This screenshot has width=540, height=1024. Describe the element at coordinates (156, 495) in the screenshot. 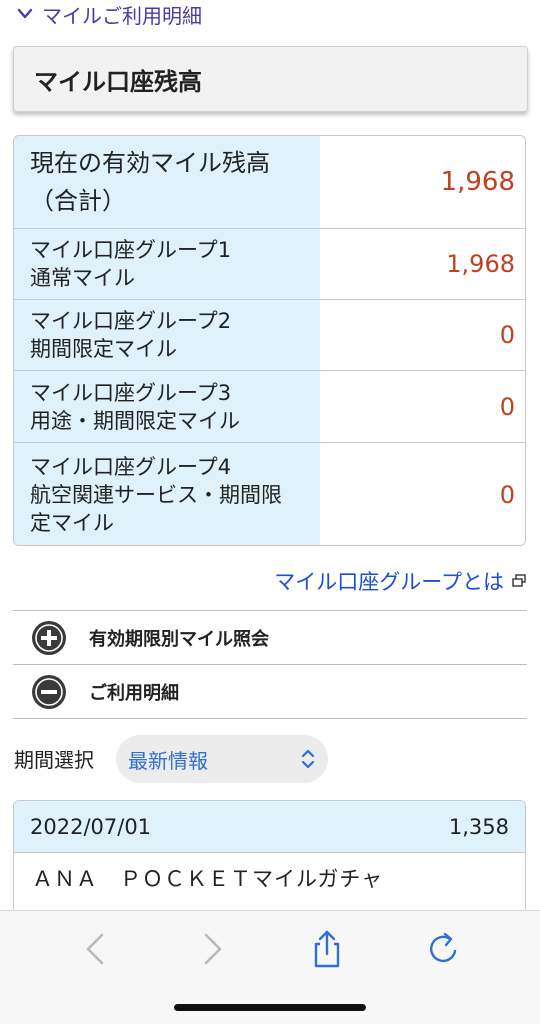

I see `balance-row-label-sub: 航空関連サービス・期間限` at that location.